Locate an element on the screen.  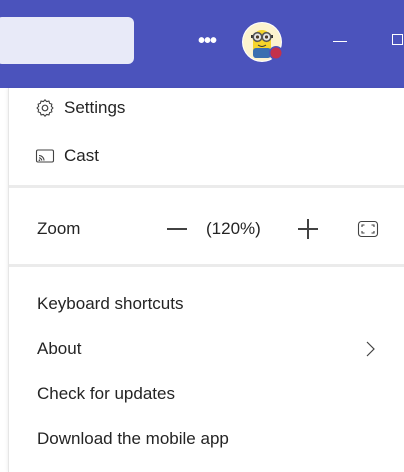
menu-item-settings-label: Settings is located at coordinates (95, 107).